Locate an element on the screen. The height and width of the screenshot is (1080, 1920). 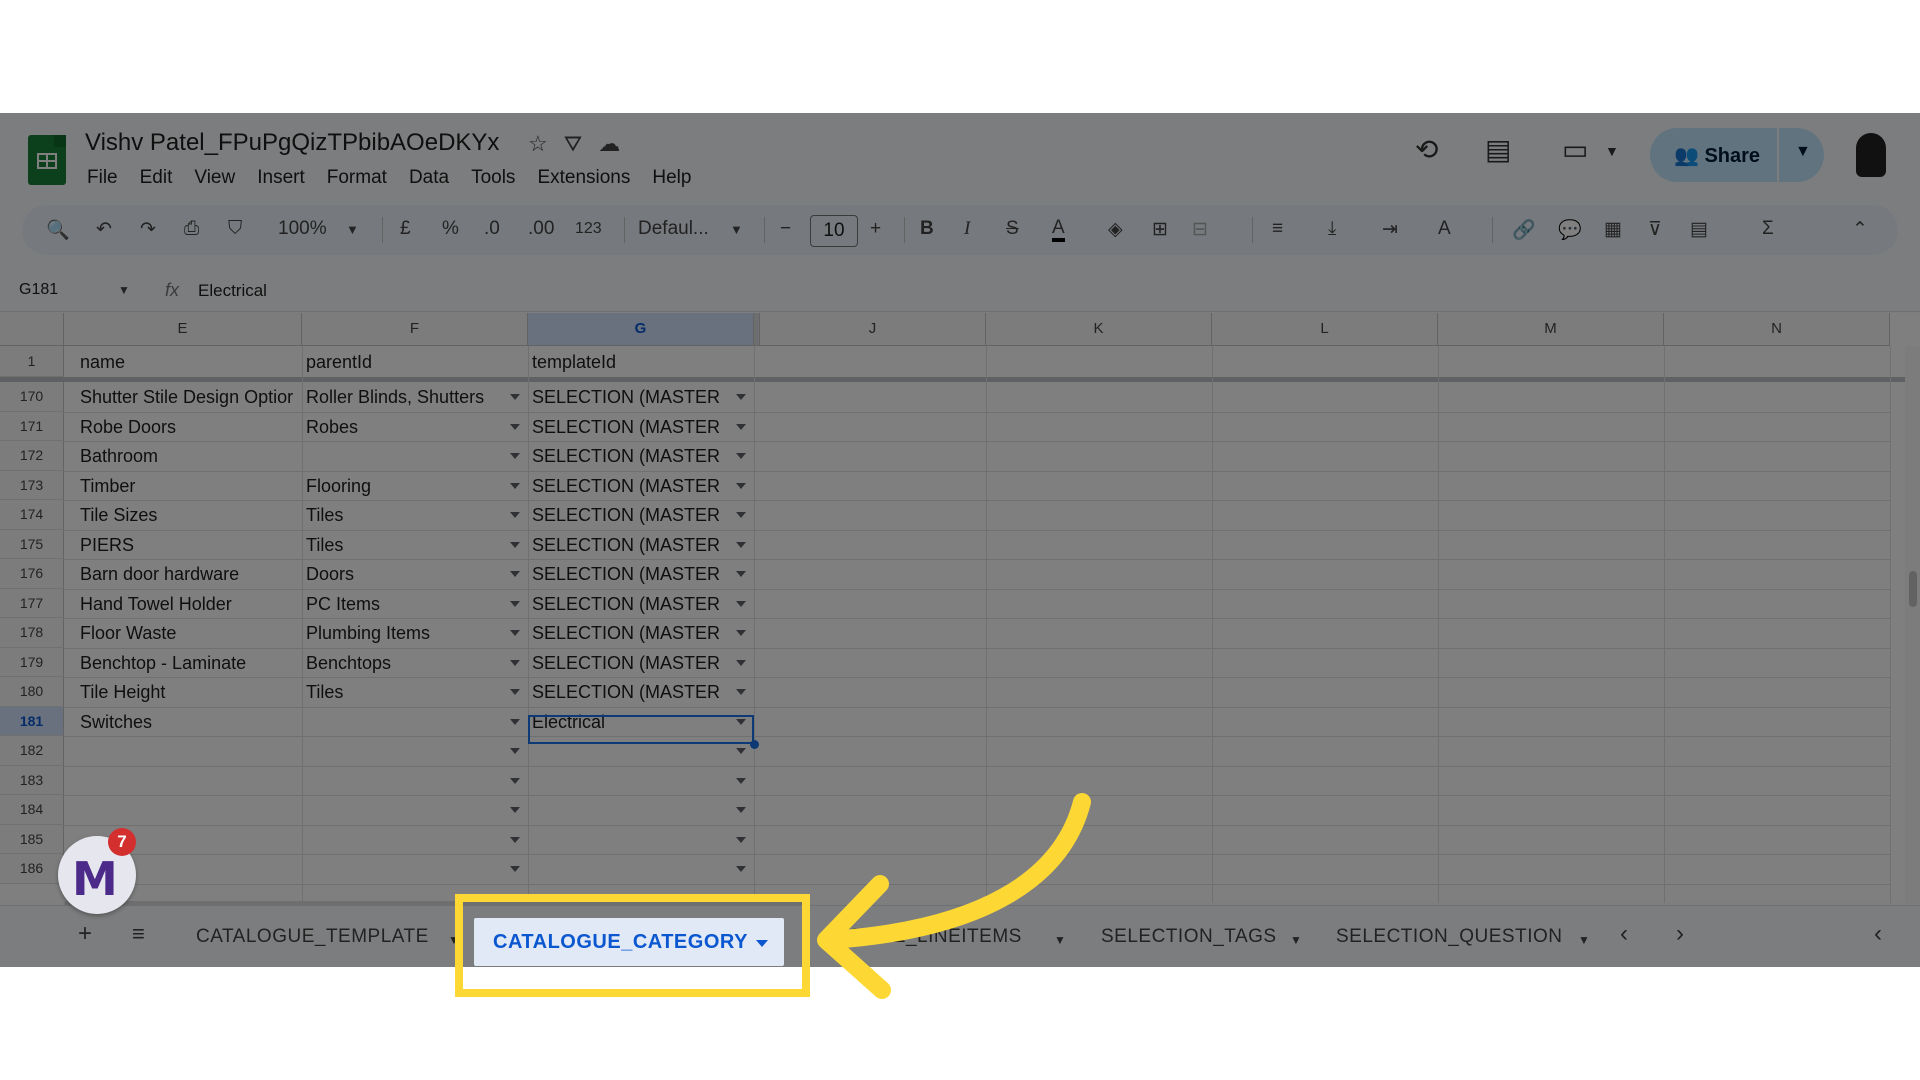
cell-name: Barn door hardware is located at coordinates (188, 574).